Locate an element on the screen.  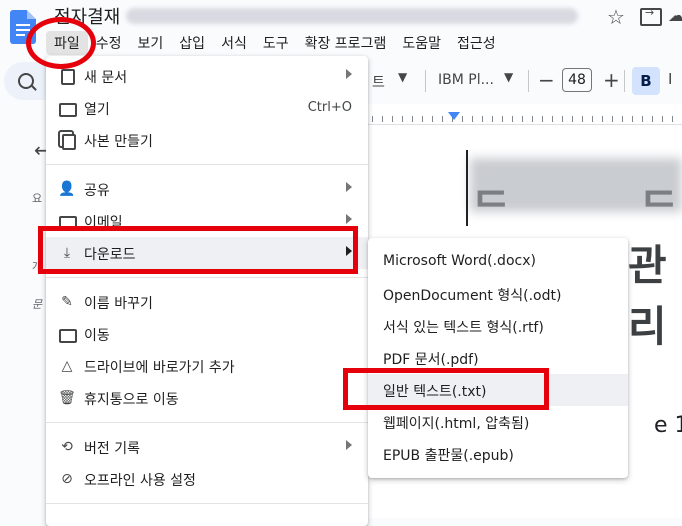
outline-label: 요 is located at coordinates (37, 198).